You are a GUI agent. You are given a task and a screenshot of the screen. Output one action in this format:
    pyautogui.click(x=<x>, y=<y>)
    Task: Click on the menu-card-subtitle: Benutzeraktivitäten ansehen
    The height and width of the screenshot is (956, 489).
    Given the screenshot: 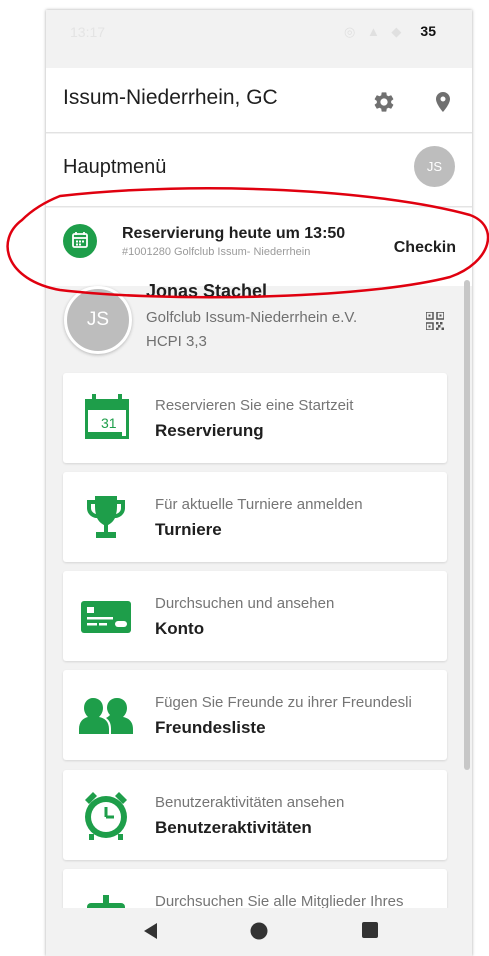 What is the action you would take?
    pyautogui.click(x=250, y=802)
    